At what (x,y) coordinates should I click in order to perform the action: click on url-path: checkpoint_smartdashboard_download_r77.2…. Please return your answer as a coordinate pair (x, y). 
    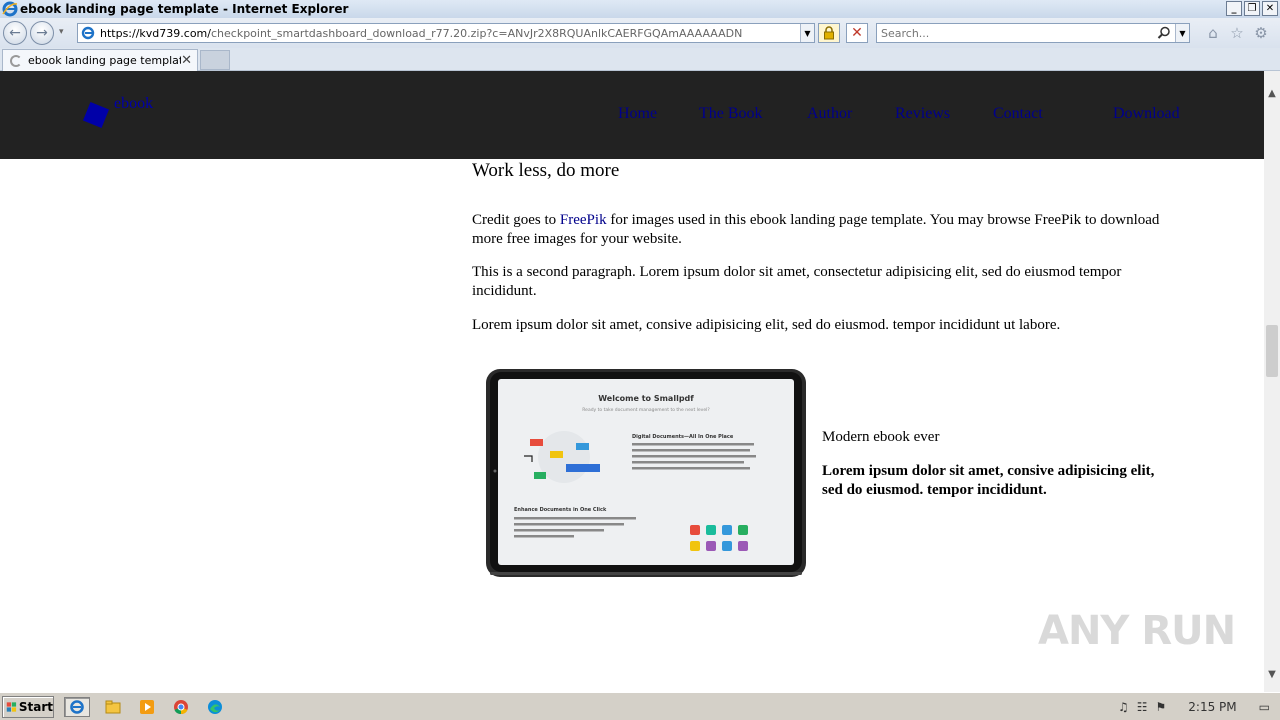
    Looking at the image, I should click on (476, 33).